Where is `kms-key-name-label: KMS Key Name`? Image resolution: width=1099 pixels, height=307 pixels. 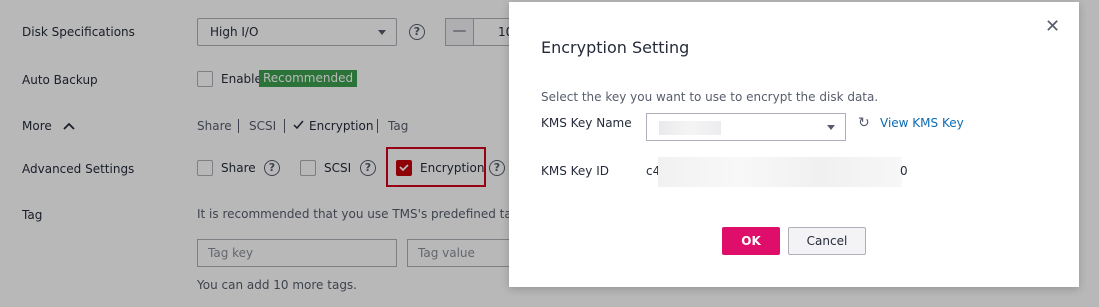 kms-key-name-label: KMS Key Name is located at coordinates (586, 123).